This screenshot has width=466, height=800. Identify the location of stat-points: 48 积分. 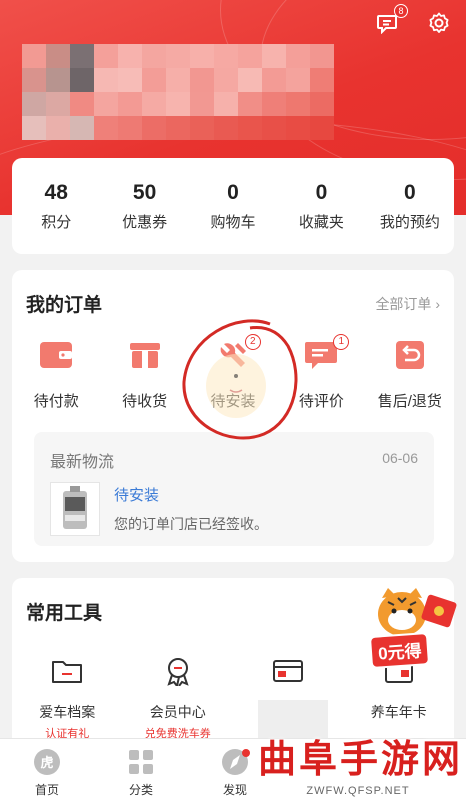
(56, 206).